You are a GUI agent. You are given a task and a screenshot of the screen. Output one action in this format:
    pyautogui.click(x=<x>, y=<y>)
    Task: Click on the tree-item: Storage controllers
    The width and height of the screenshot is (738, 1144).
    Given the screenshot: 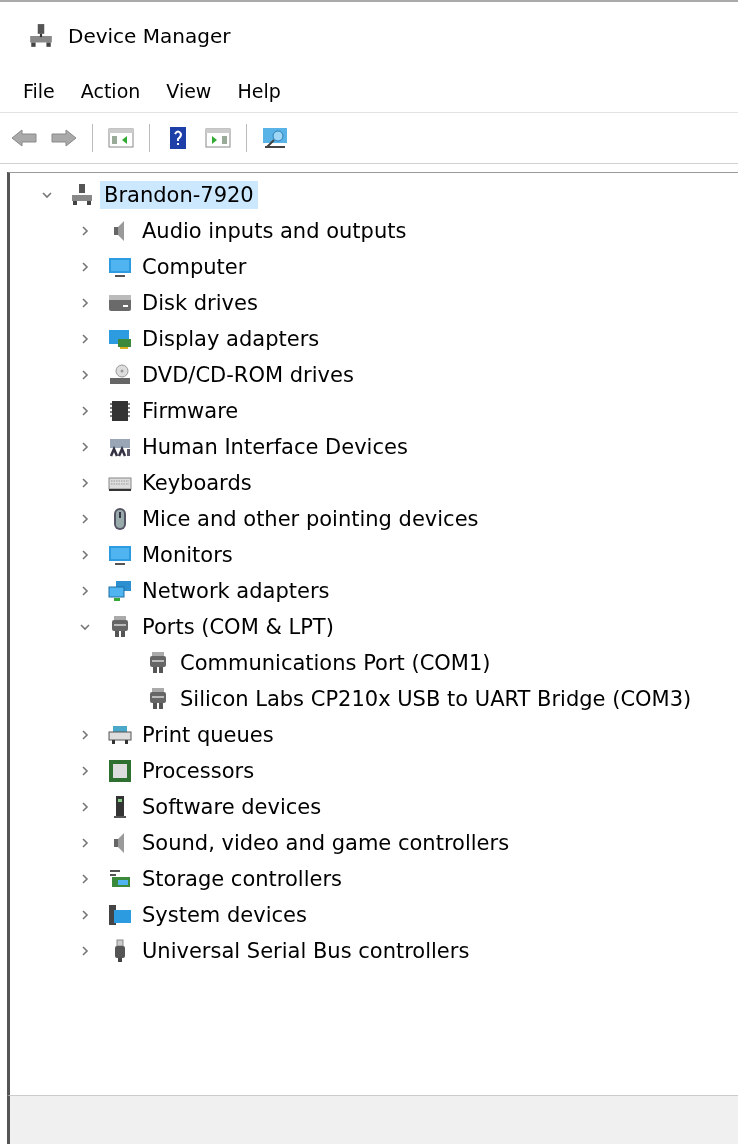 What is the action you would take?
    pyautogui.click(x=242, y=879)
    